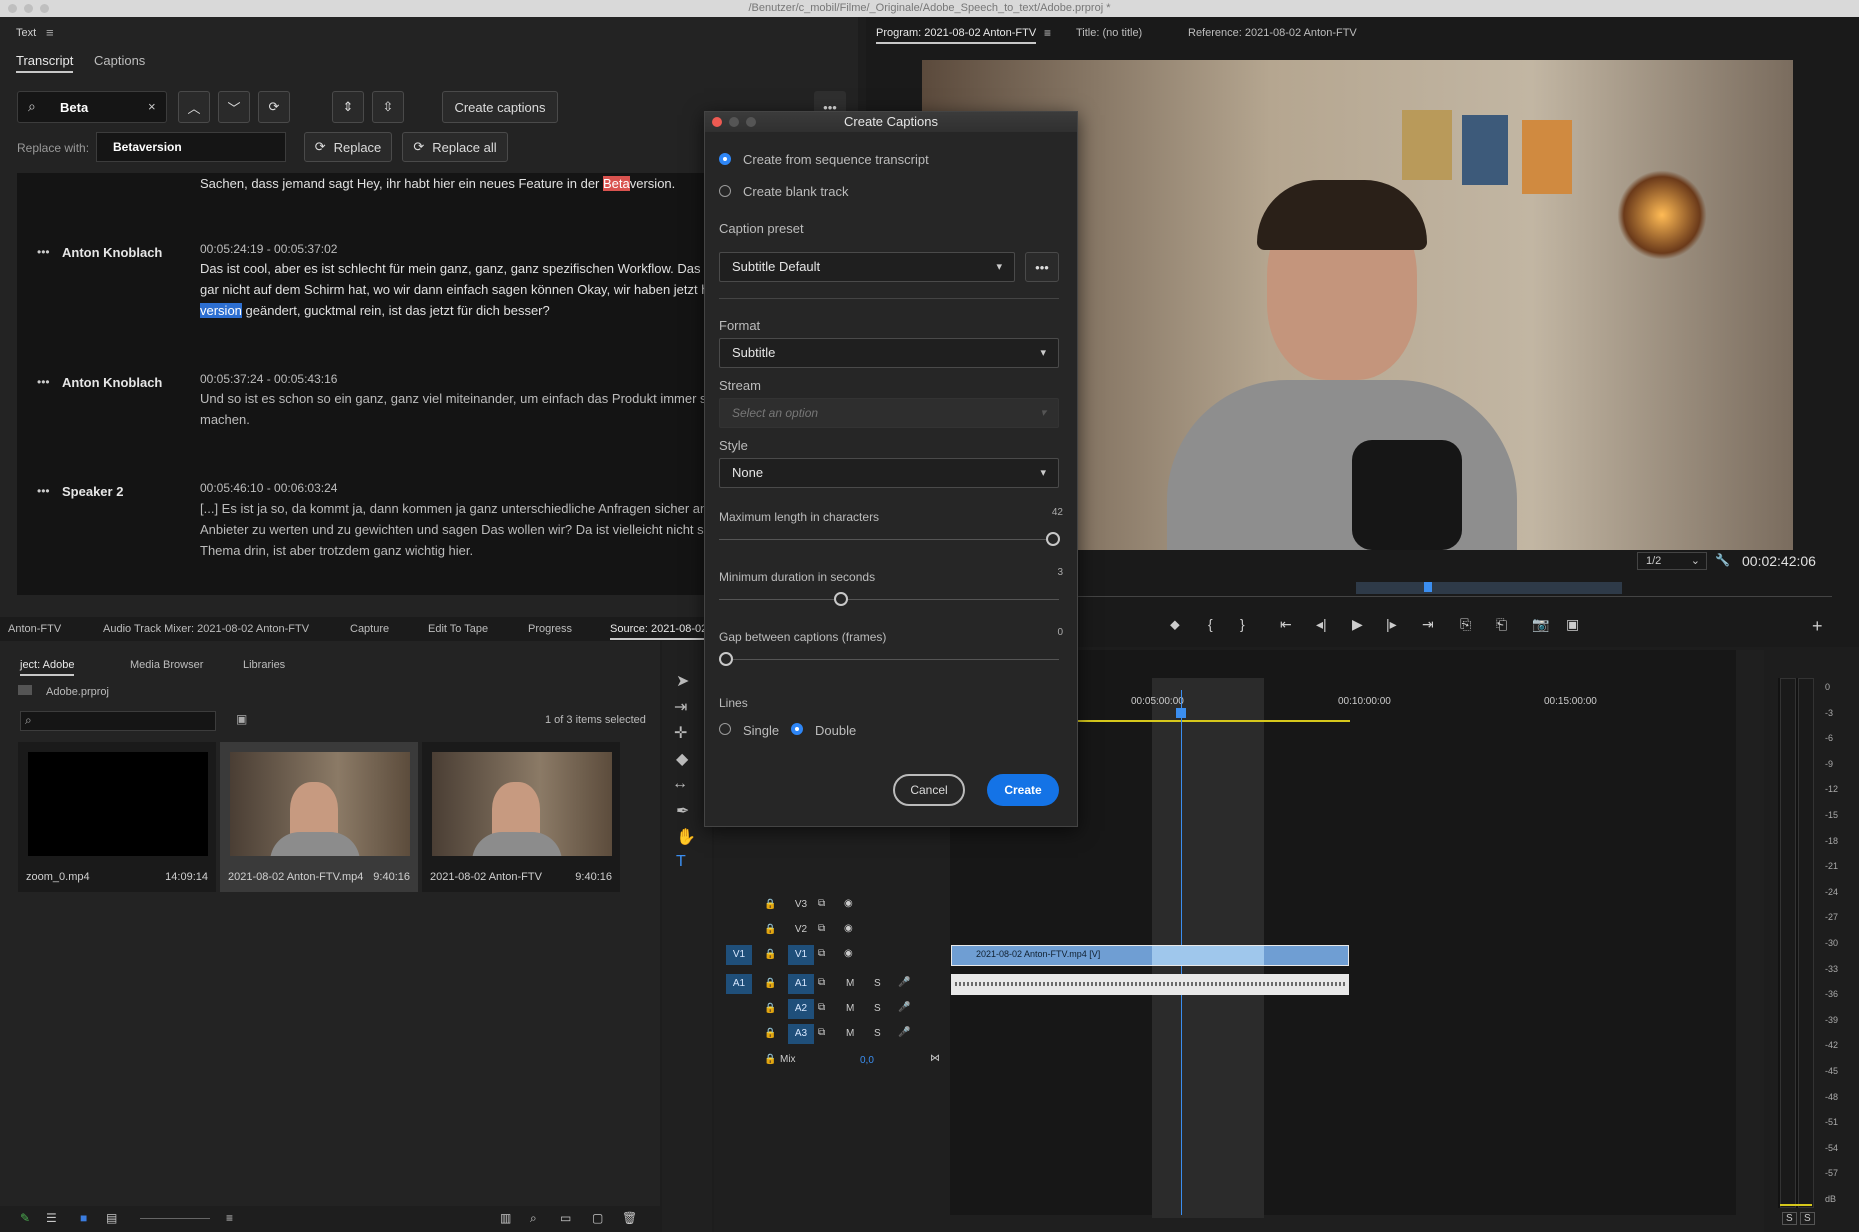 Image resolution: width=1859 pixels, height=1232 pixels. Describe the element at coordinates (1321, 624) in the screenshot. I see `step-back-icon: ◂|` at that location.